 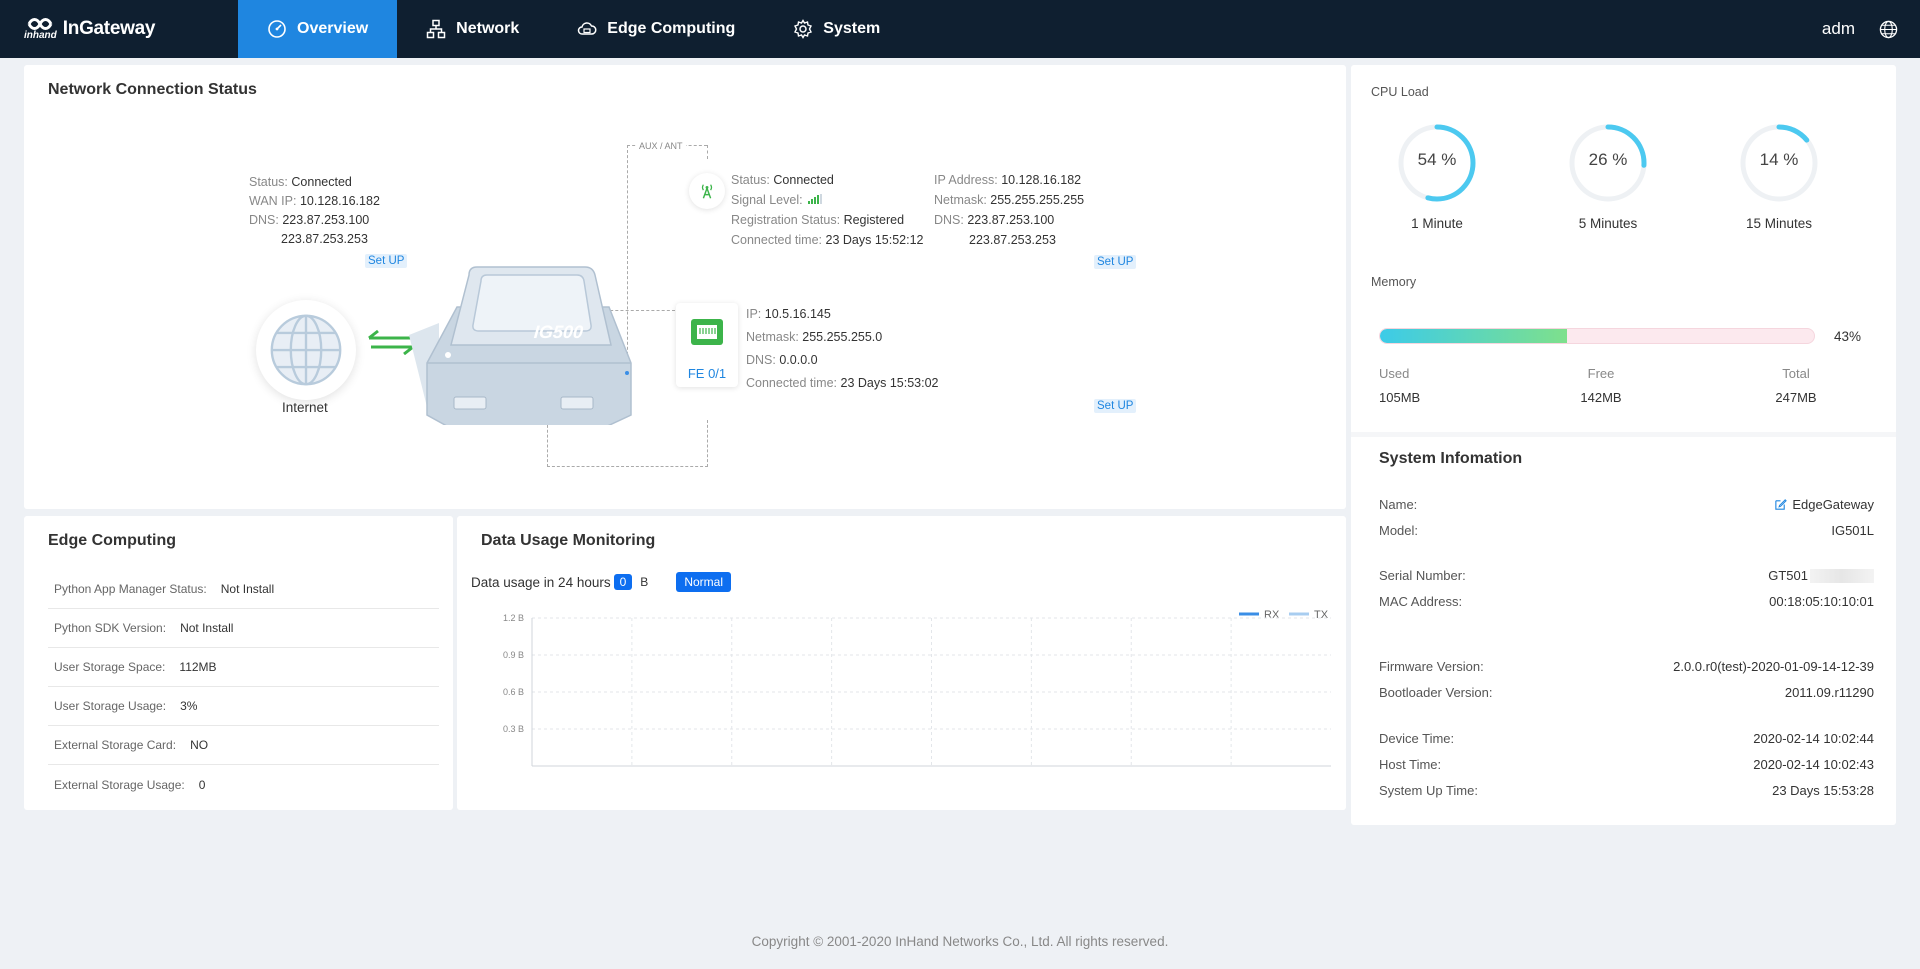 I want to click on nav-edge-computing: Edge Computing, so click(x=656, y=29).